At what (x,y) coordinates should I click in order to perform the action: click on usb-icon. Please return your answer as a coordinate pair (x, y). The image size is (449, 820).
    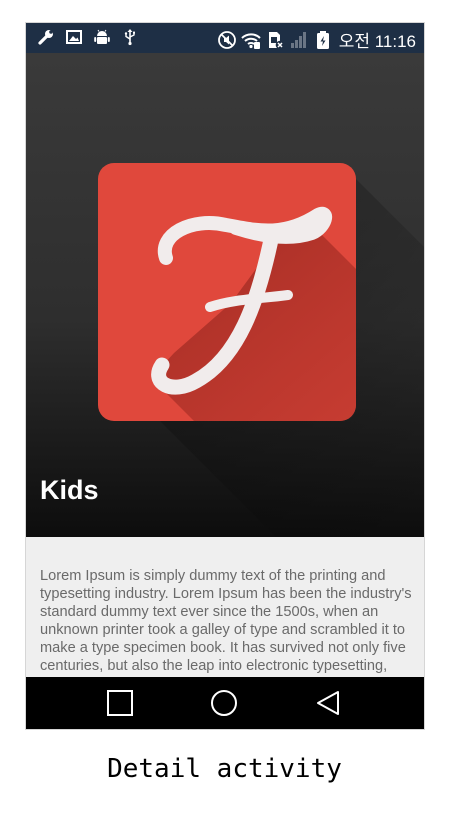
    Looking at the image, I should click on (129, 37).